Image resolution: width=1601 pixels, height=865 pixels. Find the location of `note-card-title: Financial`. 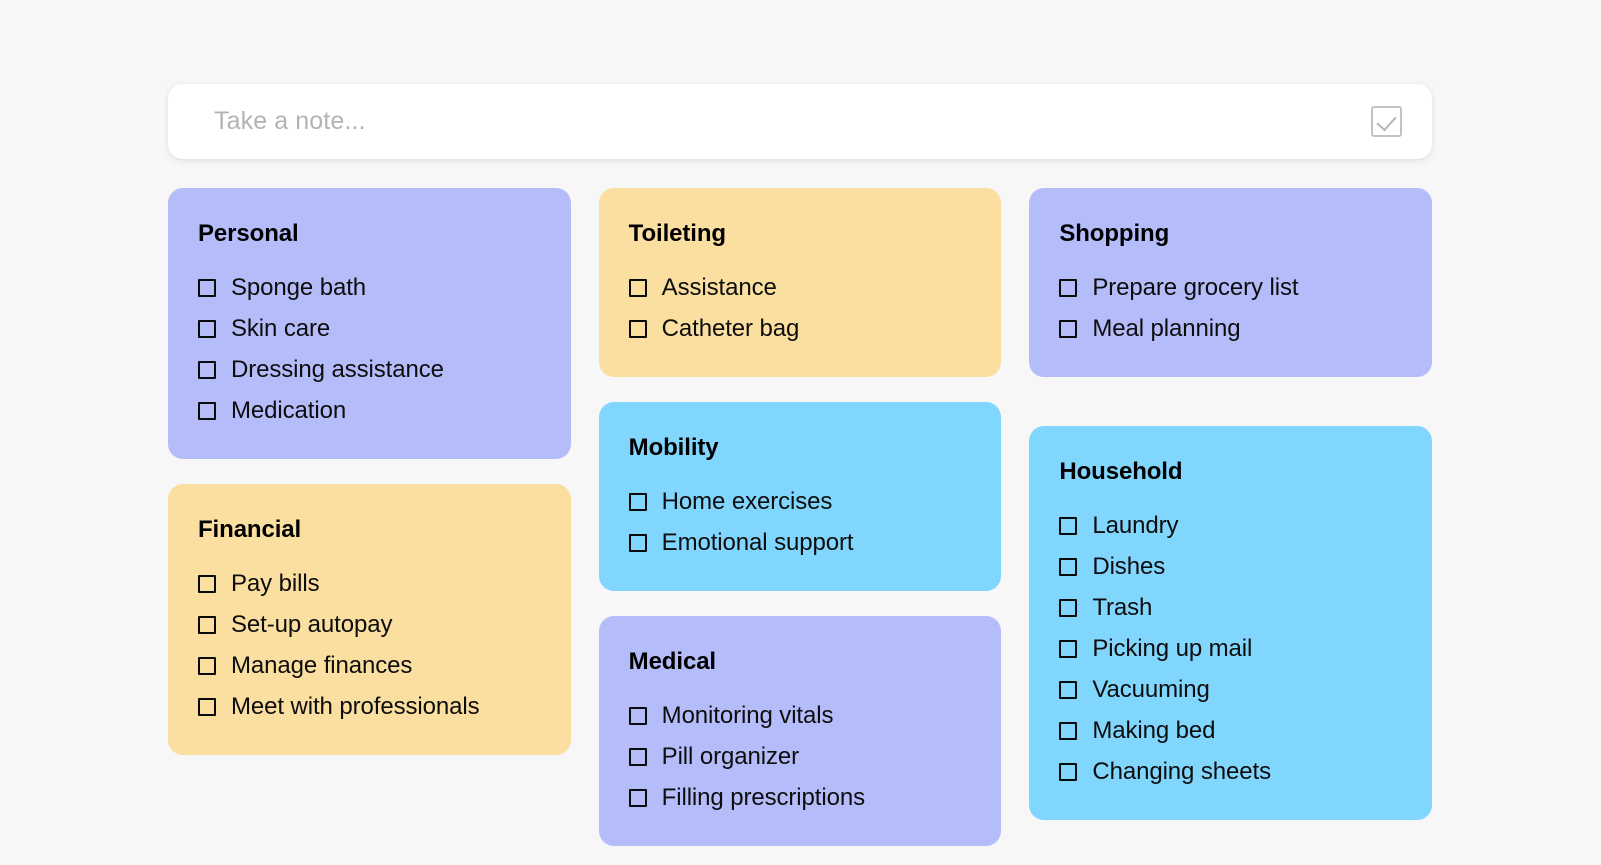

note-card-title: Financial is located at coordinates (250, 529).